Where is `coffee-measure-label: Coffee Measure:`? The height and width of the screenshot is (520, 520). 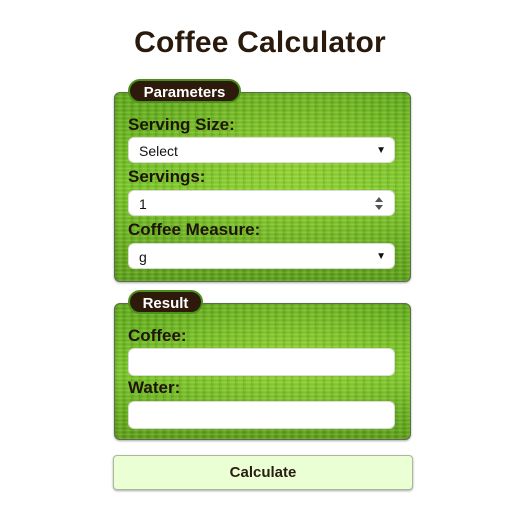 coffee-measure-label: Coffee Measure: is located at coordinates (194, 229).